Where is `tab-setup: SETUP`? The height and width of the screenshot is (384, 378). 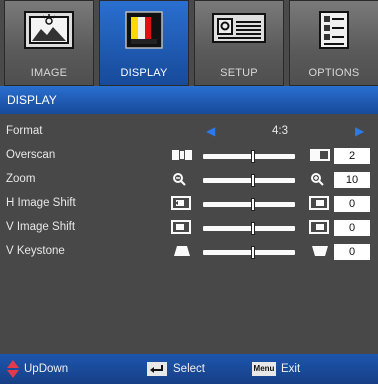 tab-setup: SETUP is located at coordinates (239, 43).